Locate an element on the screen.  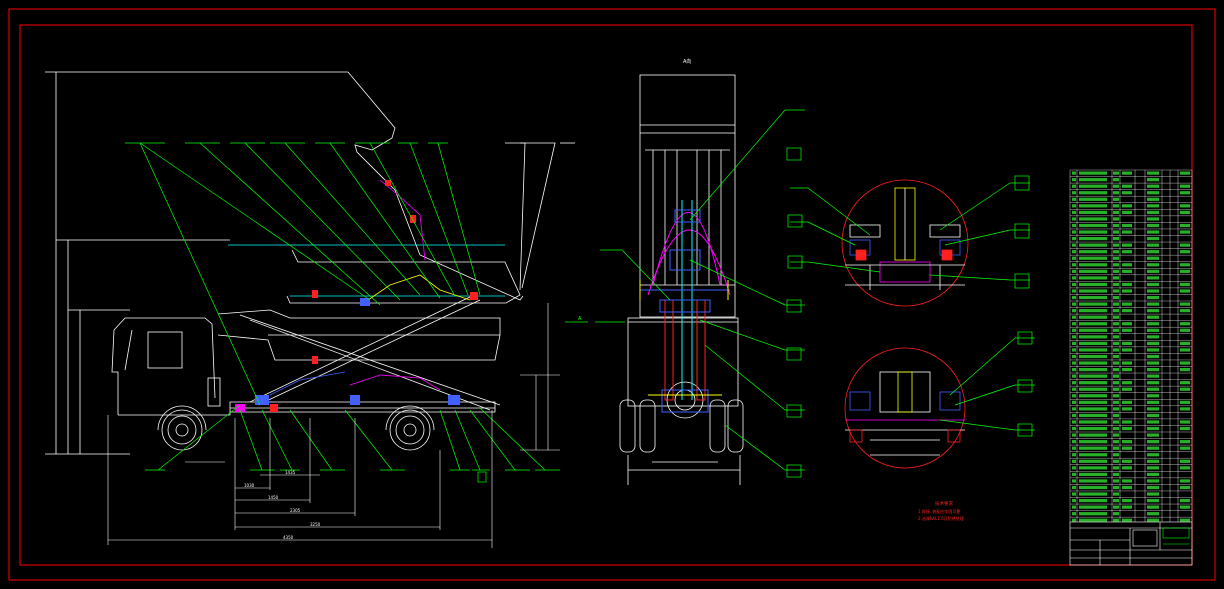
detail-view-upper is located at coordinates (905, 243).